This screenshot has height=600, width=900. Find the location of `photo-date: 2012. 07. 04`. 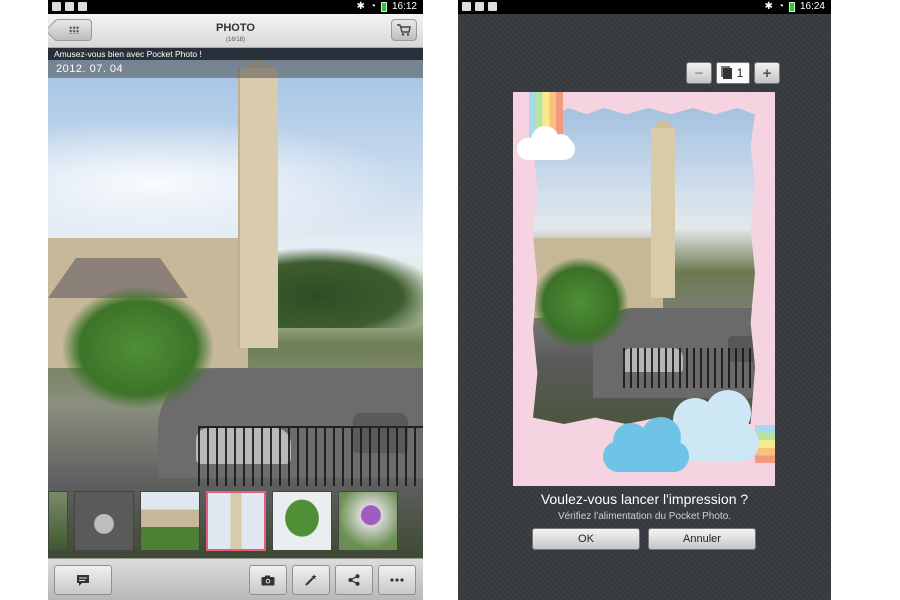

photo-date: 2012. 07. 04 is located at coordinates (235, 69).